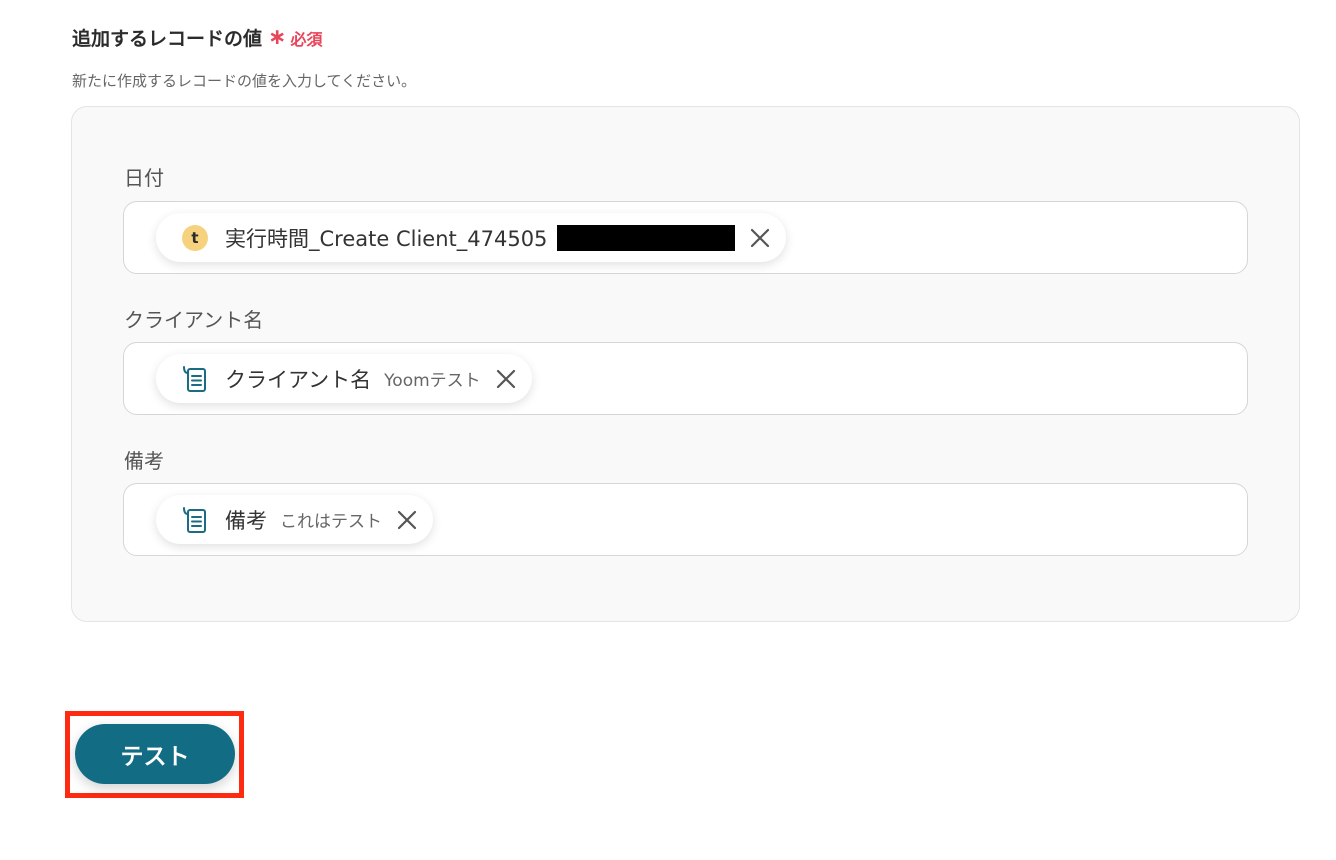 This screenshot has width=1336, height=860. I want to click on date-field: t 実行時間_Create Client_474505, so click(685, 237).